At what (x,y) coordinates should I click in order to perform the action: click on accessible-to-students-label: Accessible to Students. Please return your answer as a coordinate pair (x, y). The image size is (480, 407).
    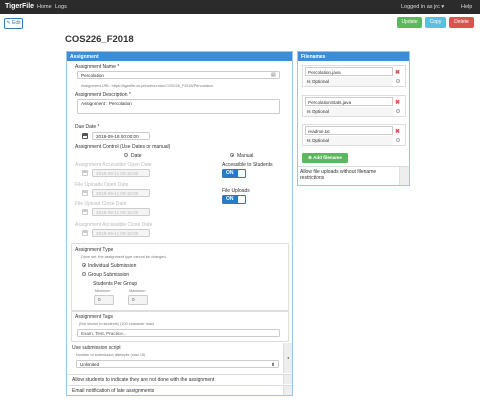
    Looking at the image, I should click on (247, 165).